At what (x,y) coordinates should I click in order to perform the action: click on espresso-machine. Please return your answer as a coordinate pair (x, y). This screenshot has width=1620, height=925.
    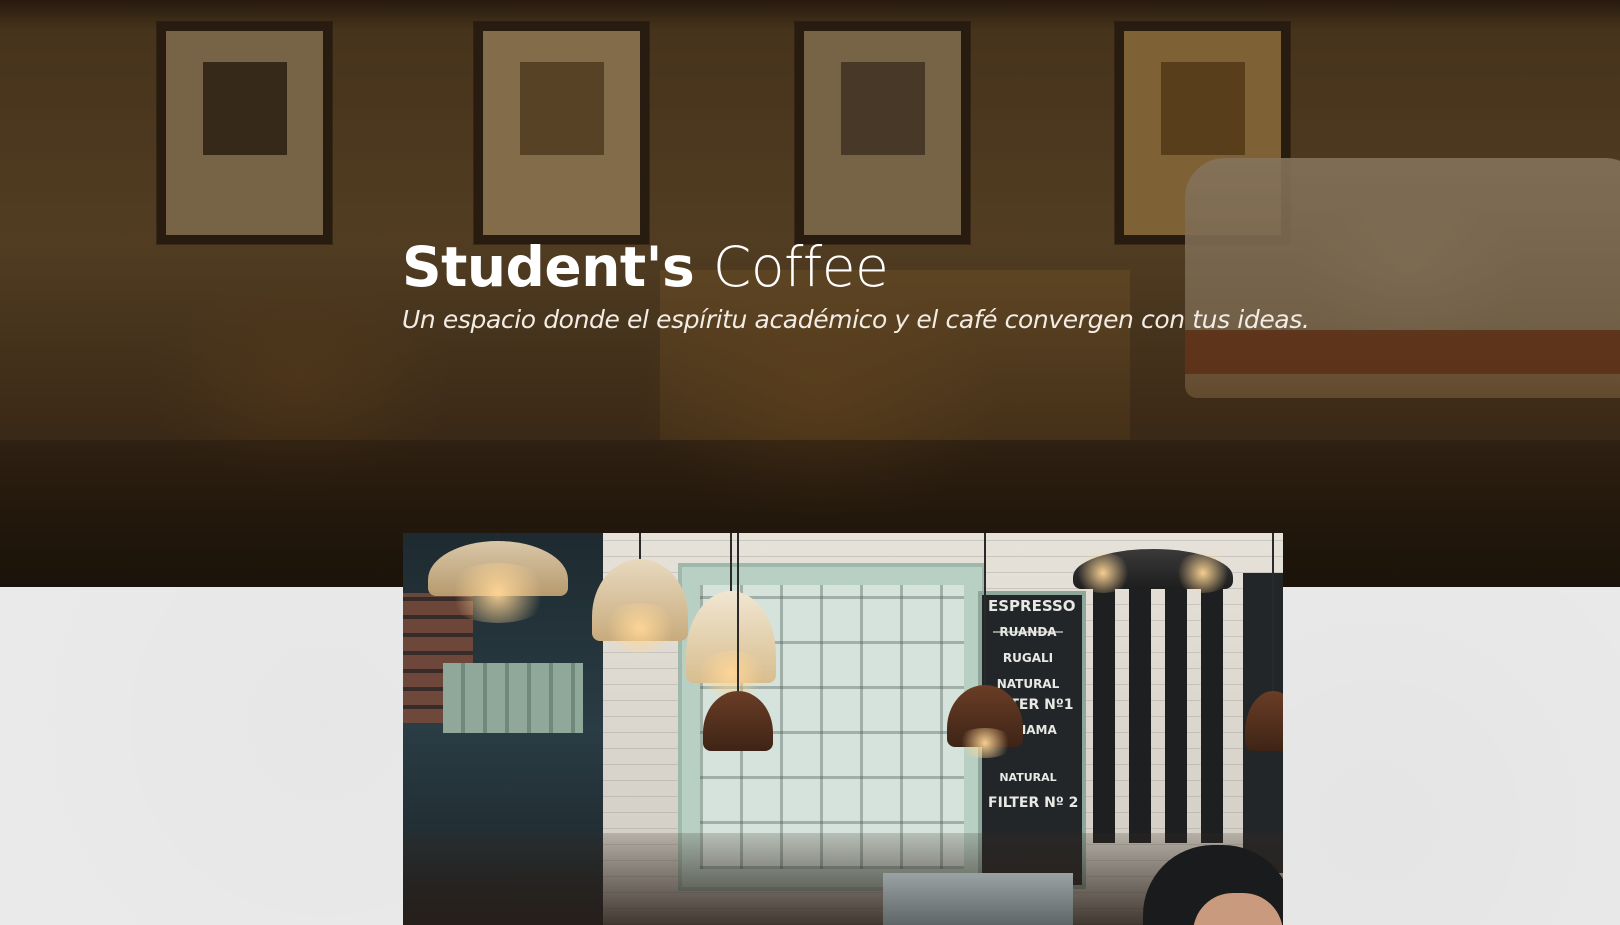
    Looking at the image, I should click on (978, 899).